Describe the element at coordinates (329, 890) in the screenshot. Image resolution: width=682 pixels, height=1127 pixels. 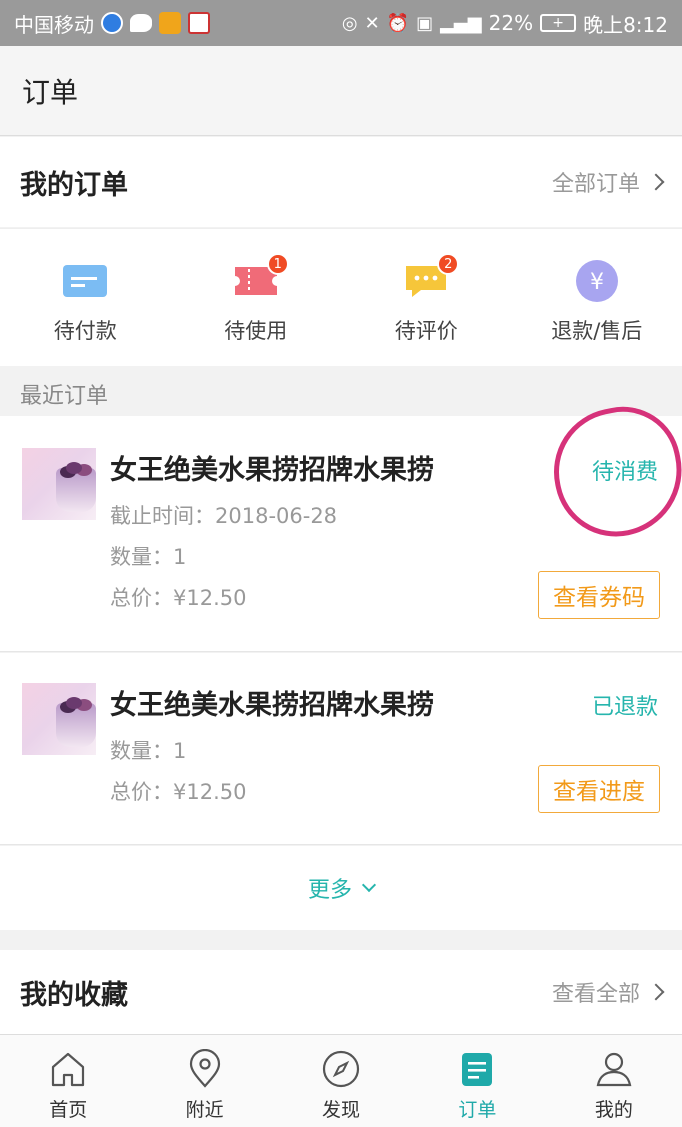
I see `more-label: 更多` at that location.